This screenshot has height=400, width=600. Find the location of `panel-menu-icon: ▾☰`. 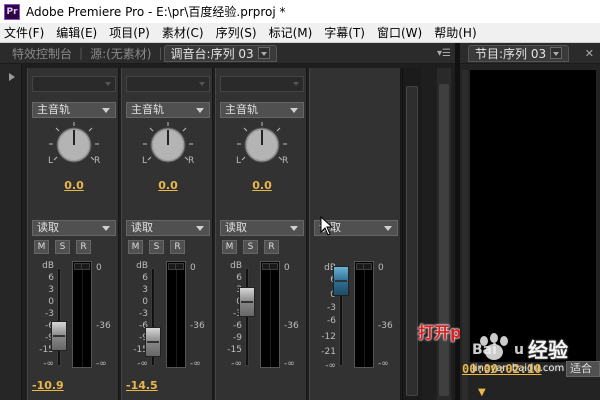

panel-menu-icon: ▾☰ is located at coordinates (444, 53).